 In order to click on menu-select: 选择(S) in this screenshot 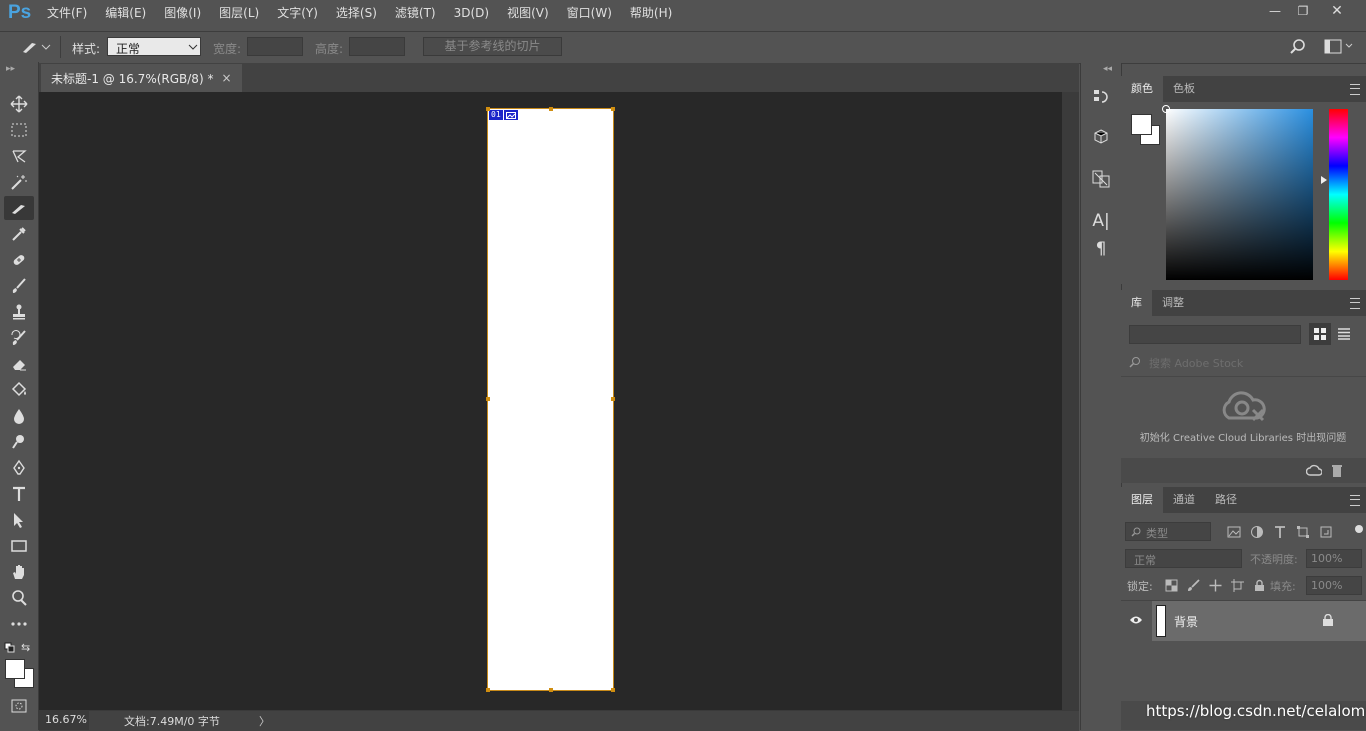, I will do `click(356, 13)`.